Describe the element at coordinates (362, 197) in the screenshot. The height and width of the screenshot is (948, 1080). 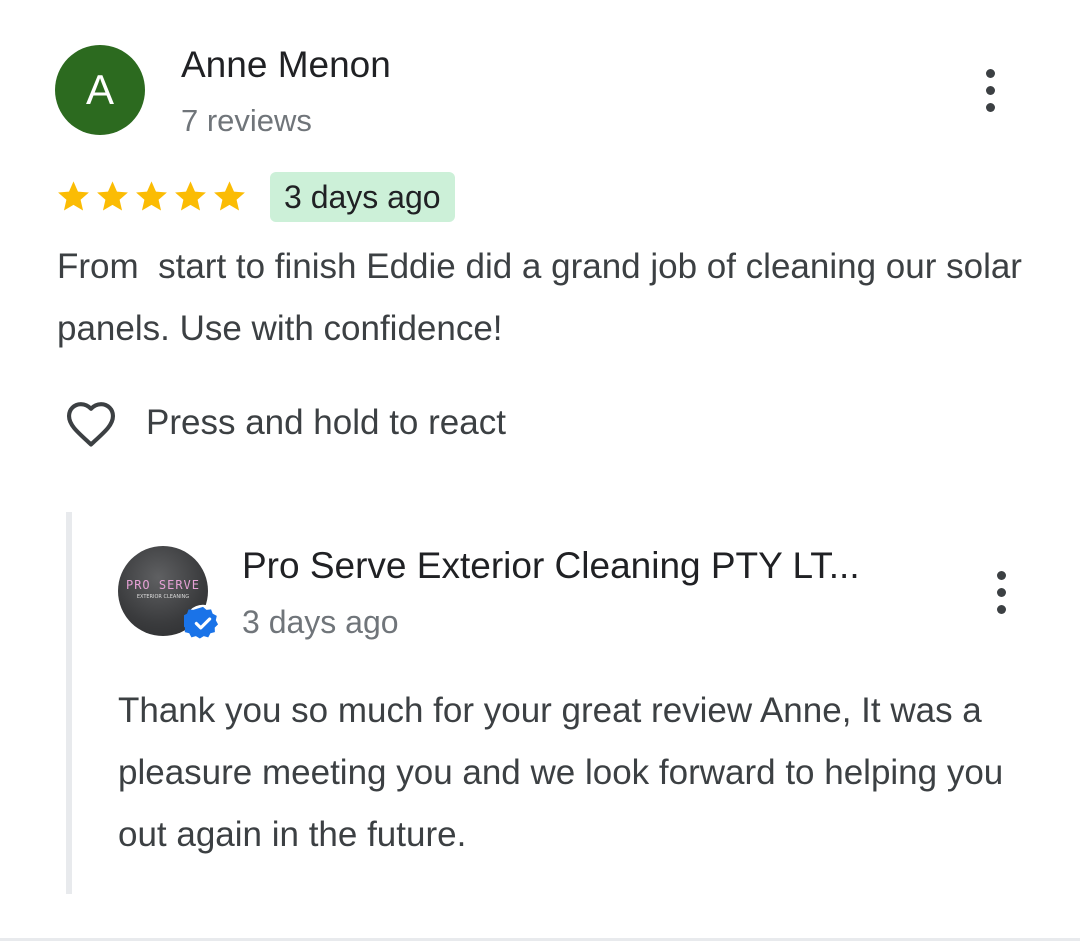
I see `review-date-badge: 3 days ago` at that location.